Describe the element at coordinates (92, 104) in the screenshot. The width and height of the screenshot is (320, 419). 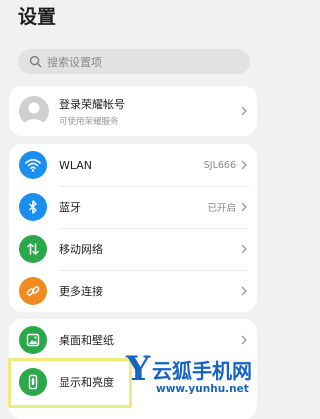
I see `account-title: 登录荣耀帐号` at that location.